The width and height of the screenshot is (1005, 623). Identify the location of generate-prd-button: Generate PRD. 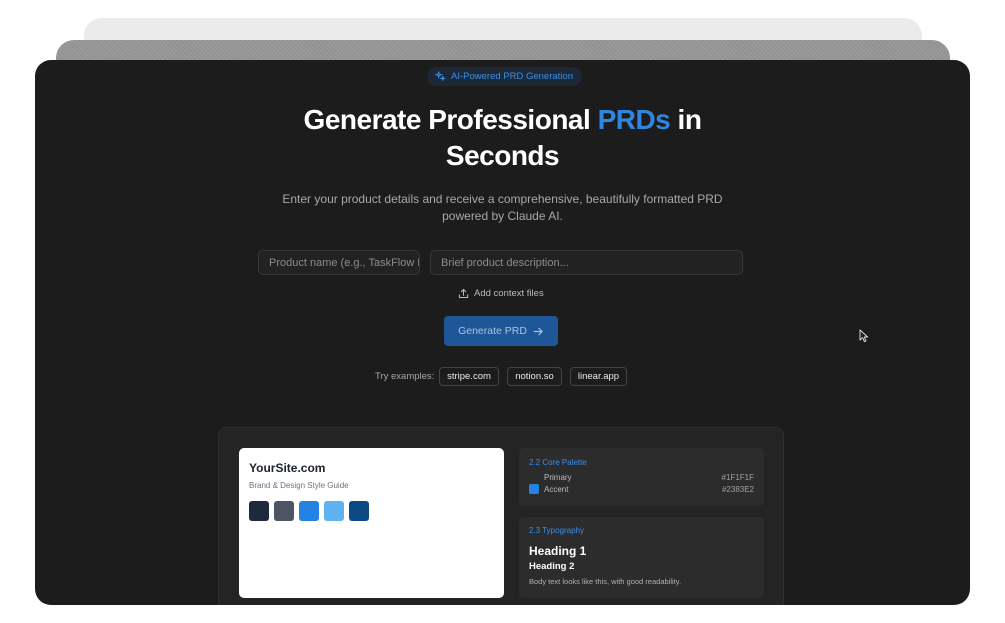
(501, 331).